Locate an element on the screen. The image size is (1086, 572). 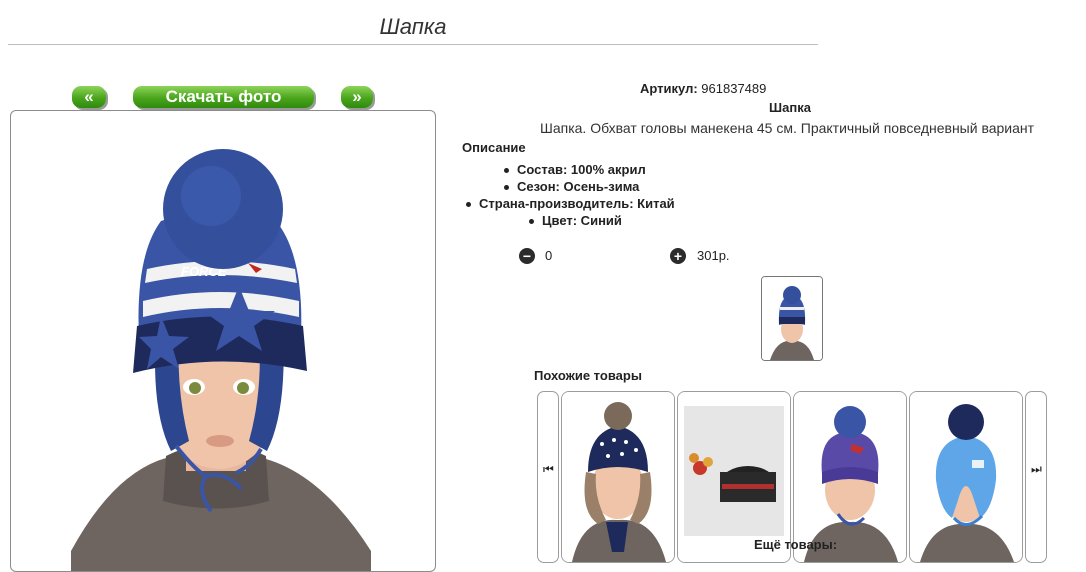
skip-back-icon: ⏮ is located at coordinates (548, 469).